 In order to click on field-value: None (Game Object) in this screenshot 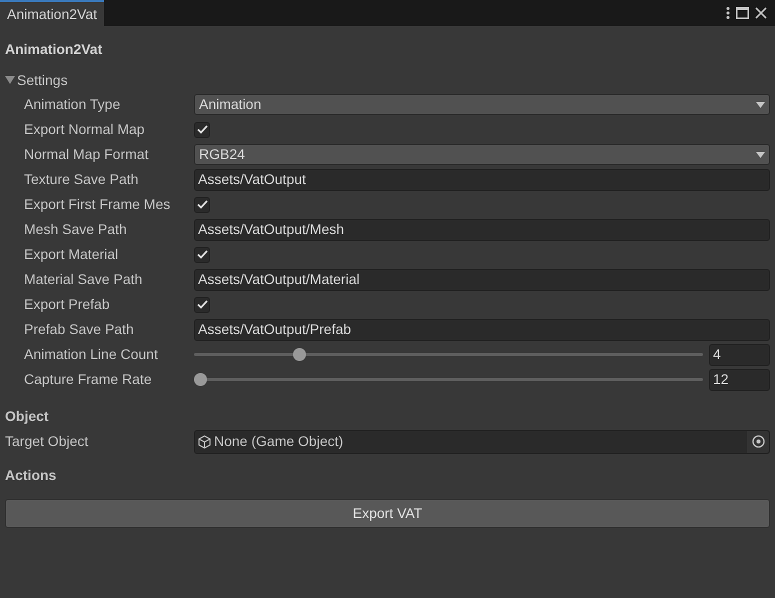, I will do `click(279, 441)`.